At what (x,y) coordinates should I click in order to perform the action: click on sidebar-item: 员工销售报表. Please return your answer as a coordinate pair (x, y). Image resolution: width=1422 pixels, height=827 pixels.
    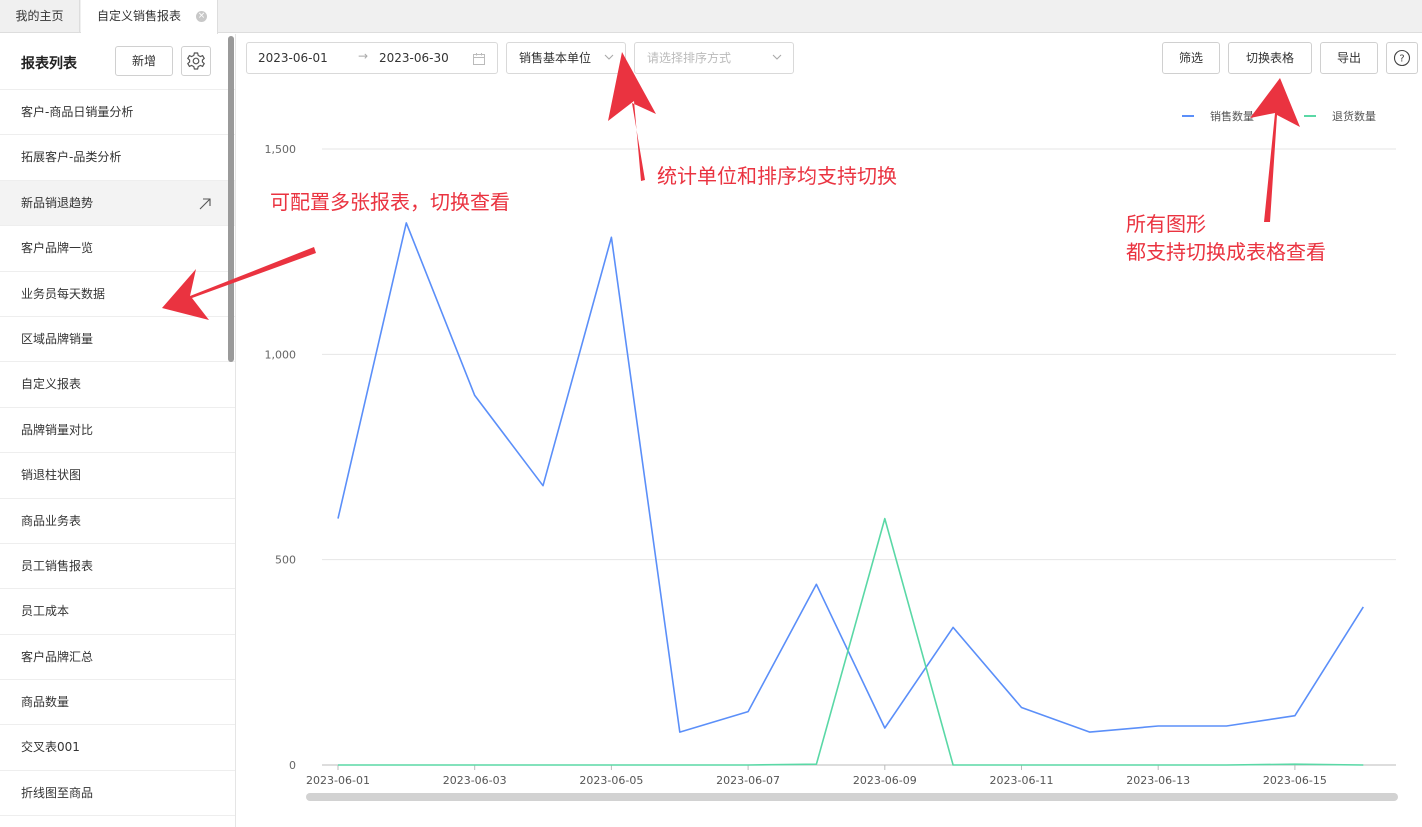
    Looking at the image, I should click on (117, 567).